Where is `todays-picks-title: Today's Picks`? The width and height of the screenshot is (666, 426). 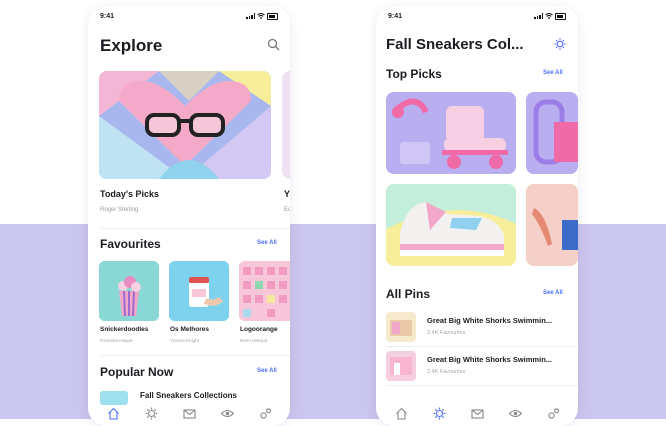
todays-picks-title: Today's Picks is located at coordinates (130, 194).